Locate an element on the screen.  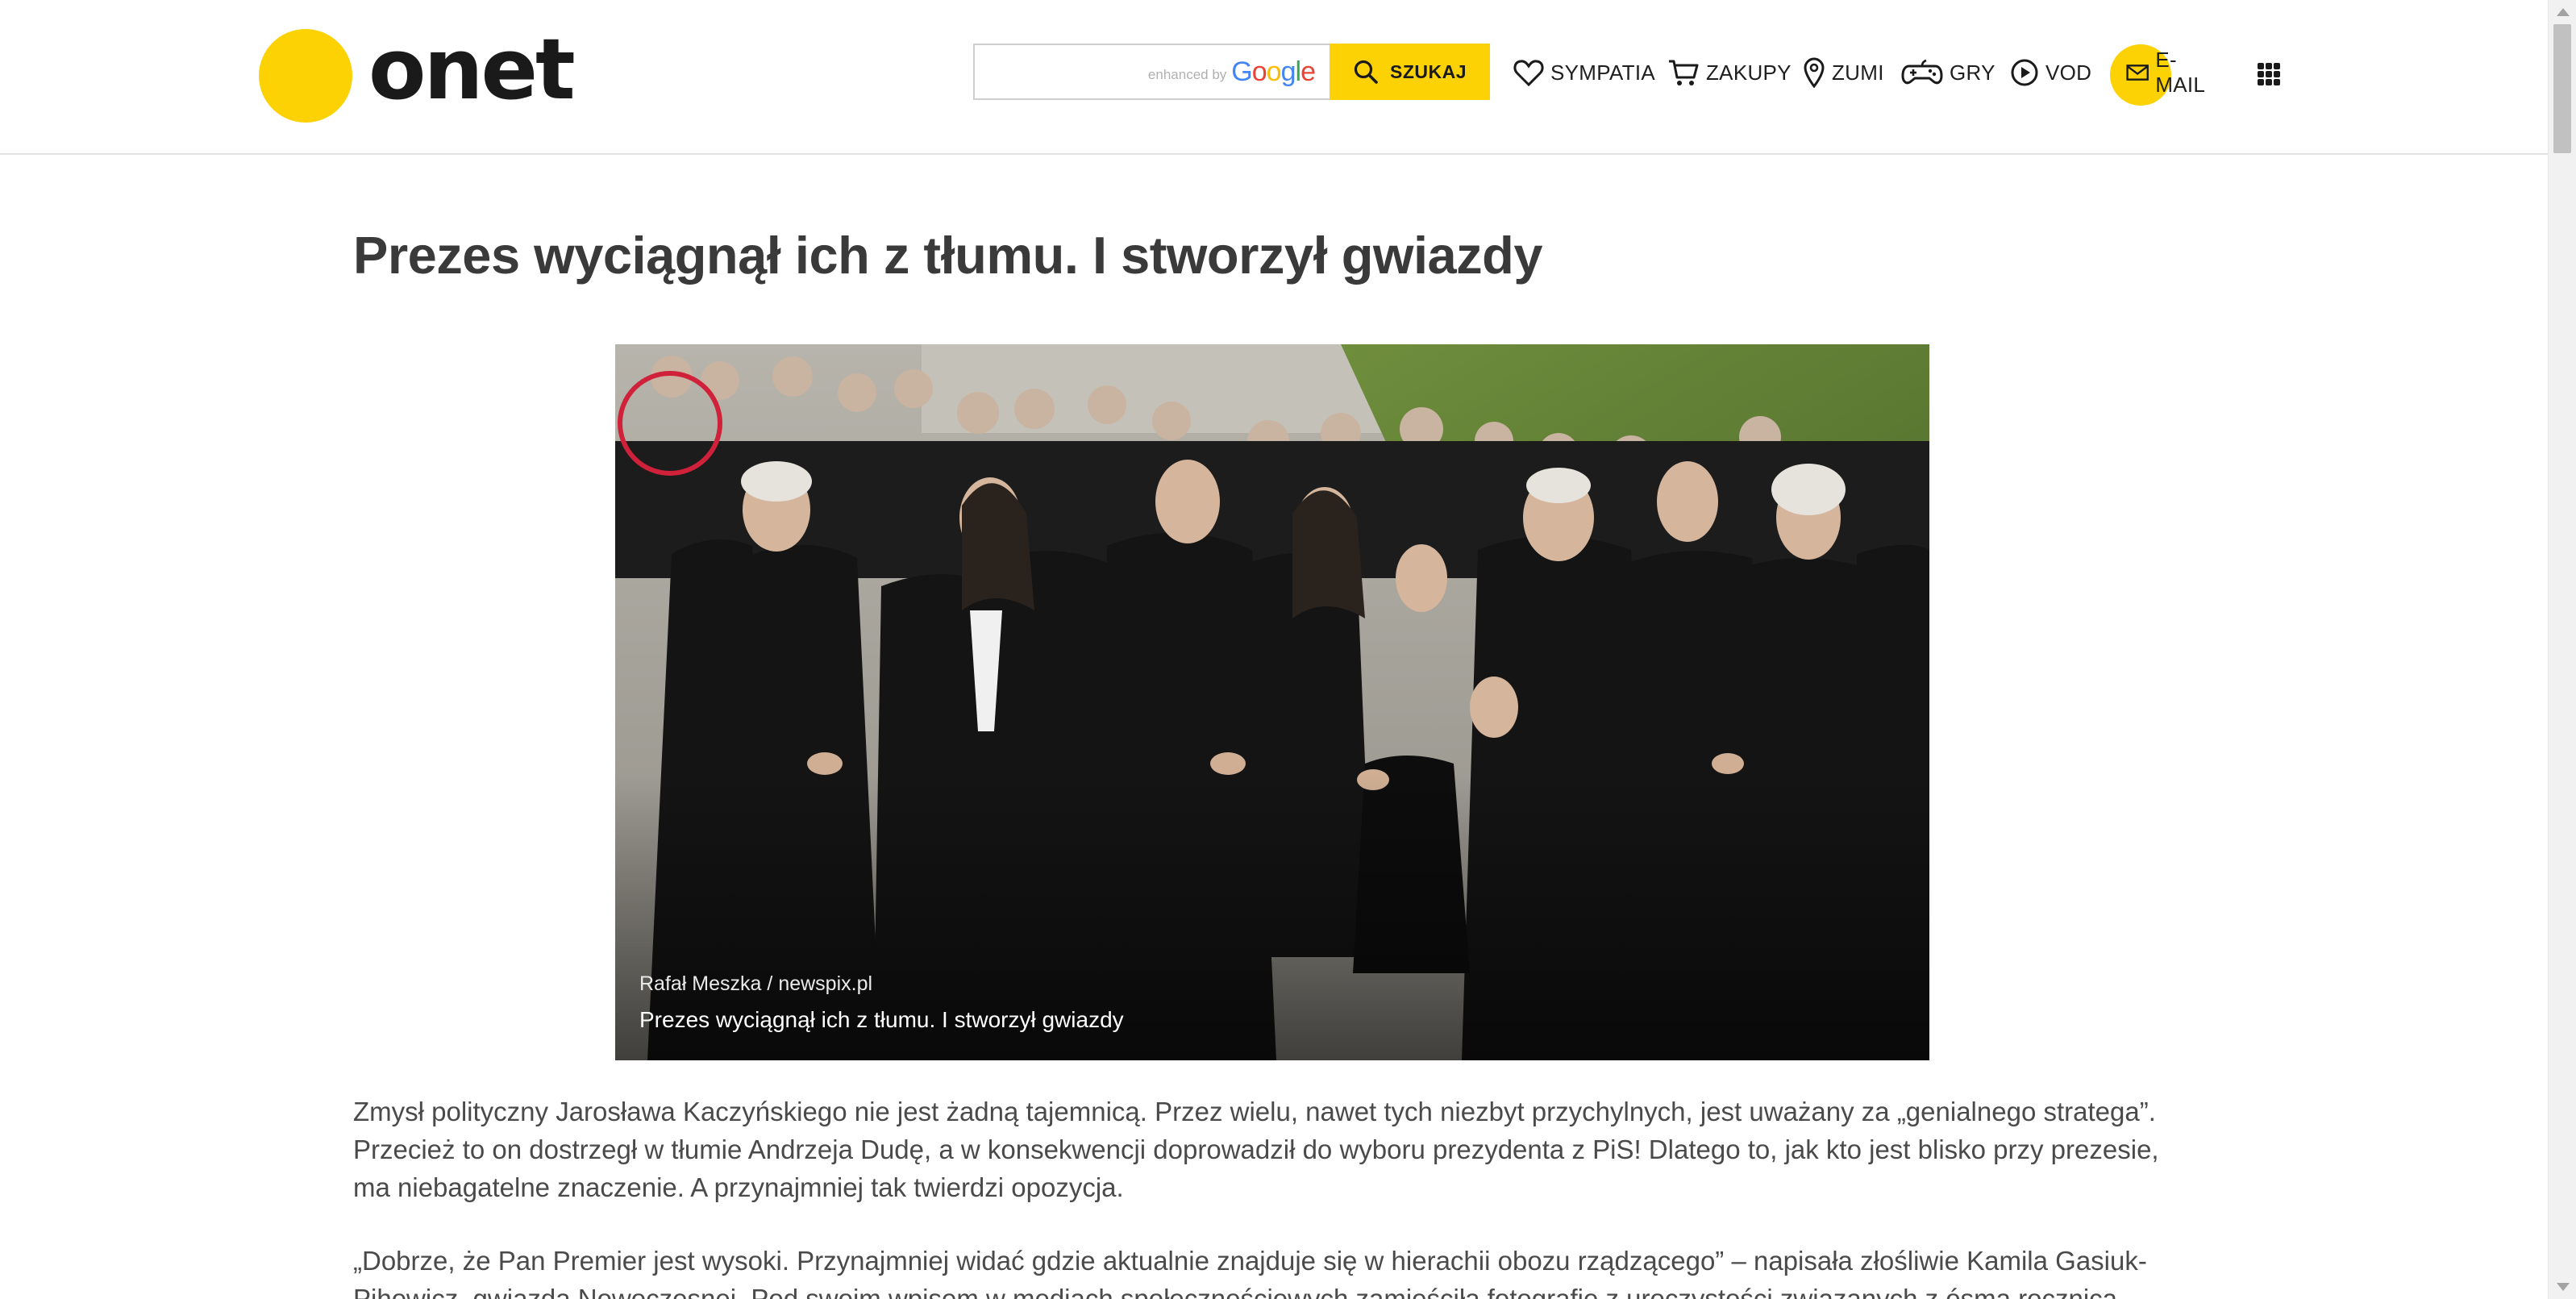
nav-sympatia: SYMPATIA is located at coordinates (1584, 72).